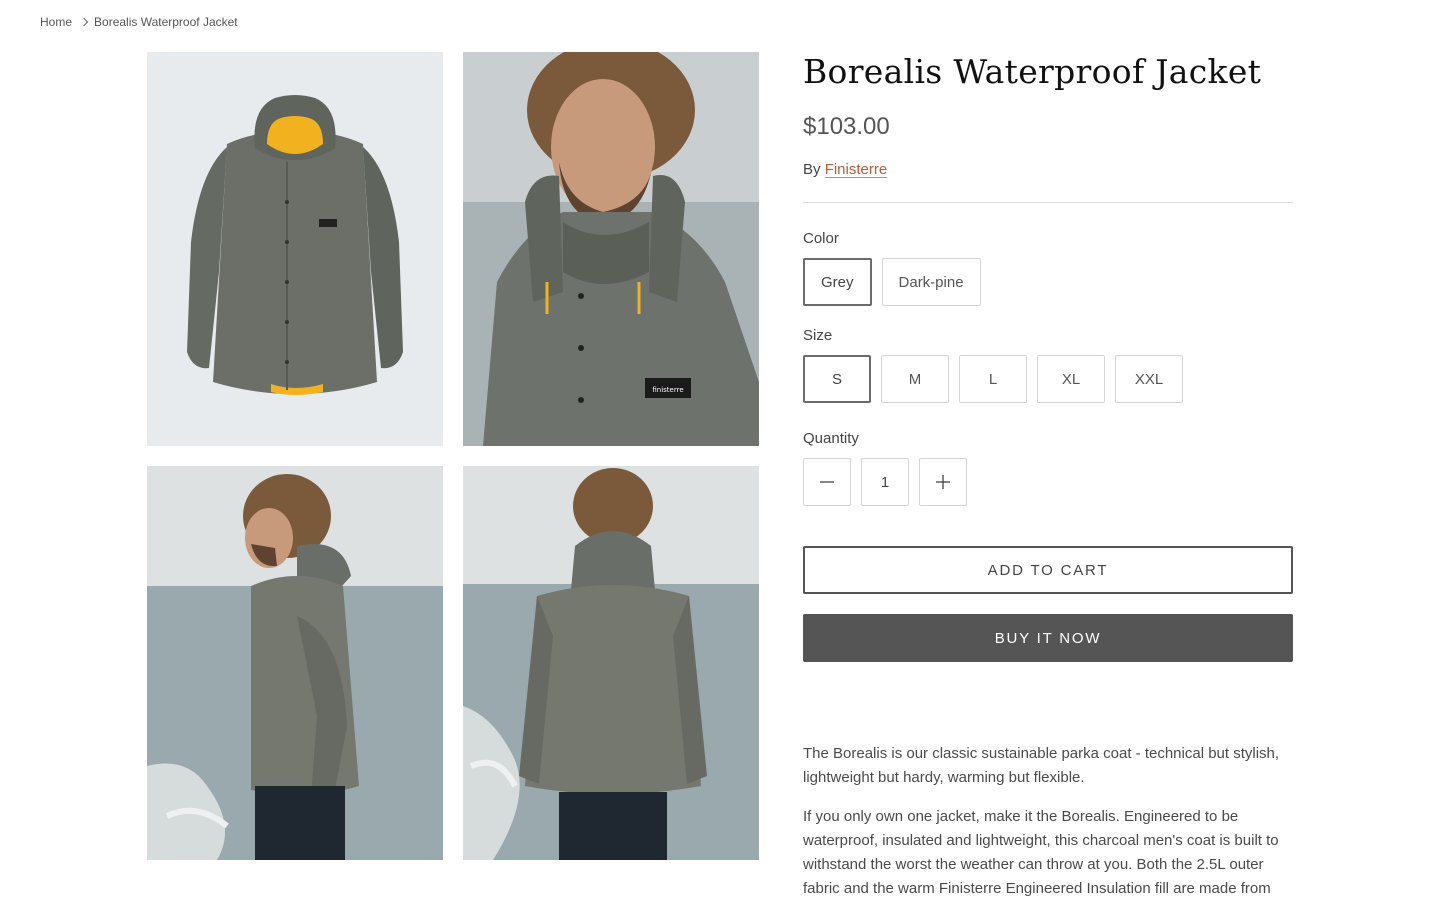 Image resolution: width=1440 pixels, height=900 pixels. What do you see at coordinates (1071, 379) in the screenshot?
I see `size-swatch-xl: XL` at bounding box center [1071, 379].